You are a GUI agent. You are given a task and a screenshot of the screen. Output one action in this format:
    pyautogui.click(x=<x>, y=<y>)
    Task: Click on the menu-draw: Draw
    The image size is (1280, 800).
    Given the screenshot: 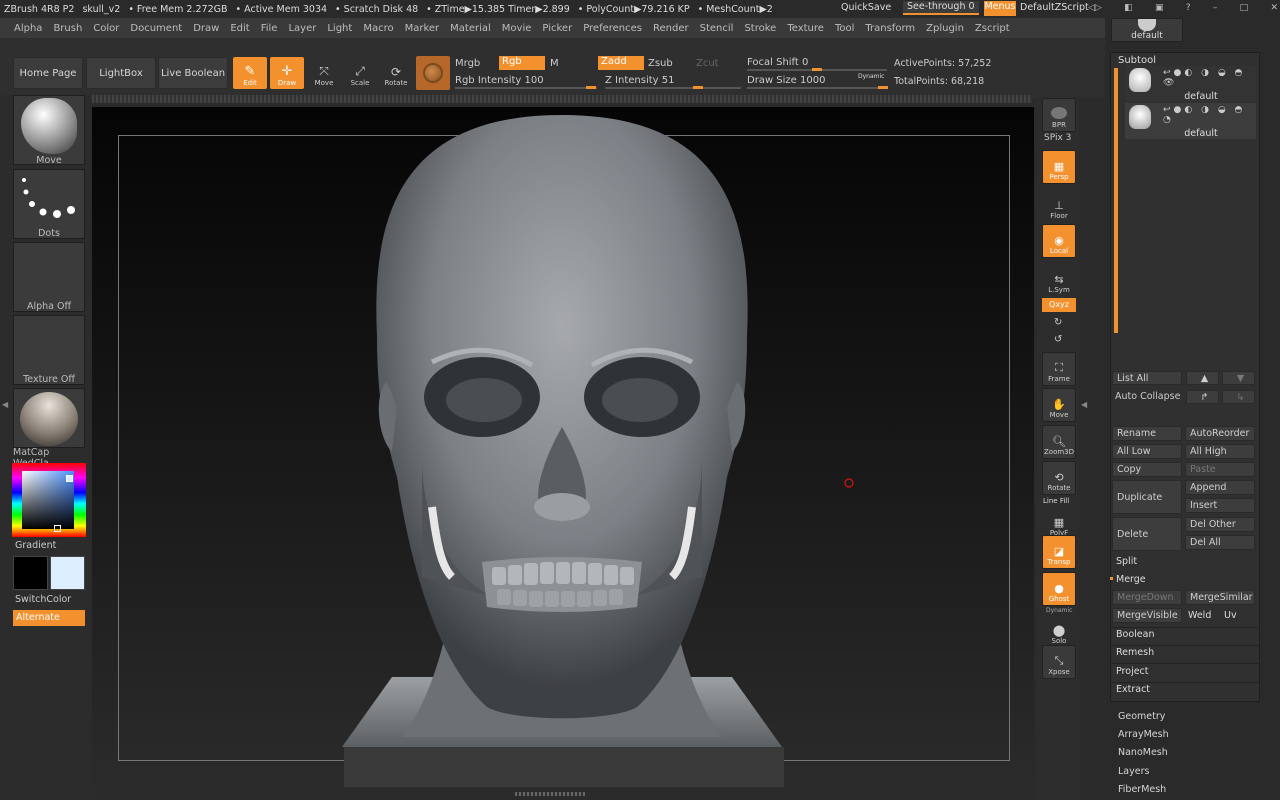 What is the action you would take?
    pyautogui.click(x=206, y=28)
    